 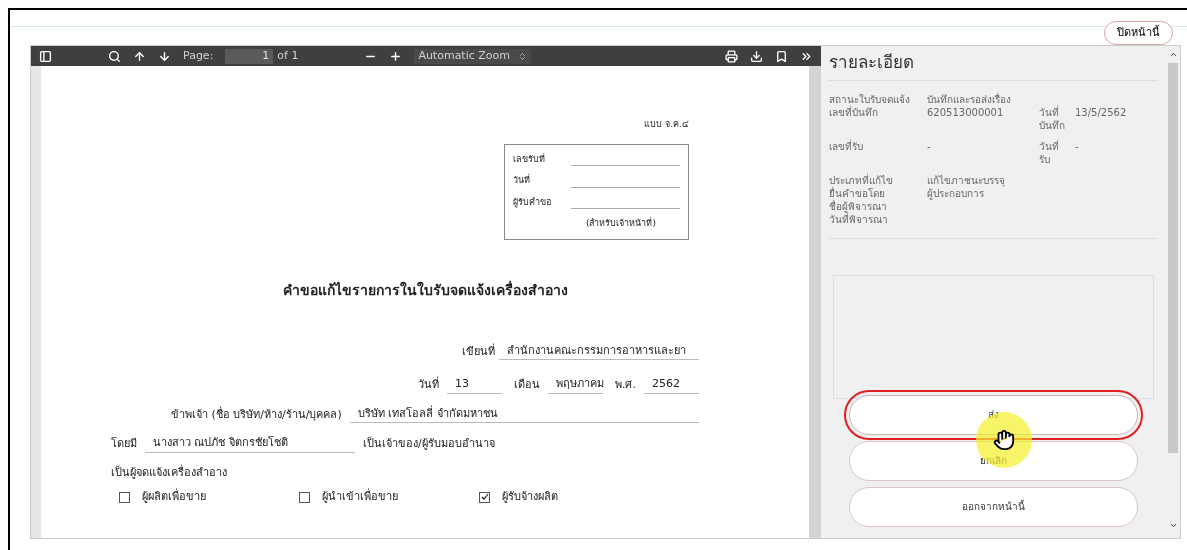 What do you see at coordinates (859, 219) in the screenshot?
I see `detail-label: วันที่พิจารณา` at bounding box center [859, 219].